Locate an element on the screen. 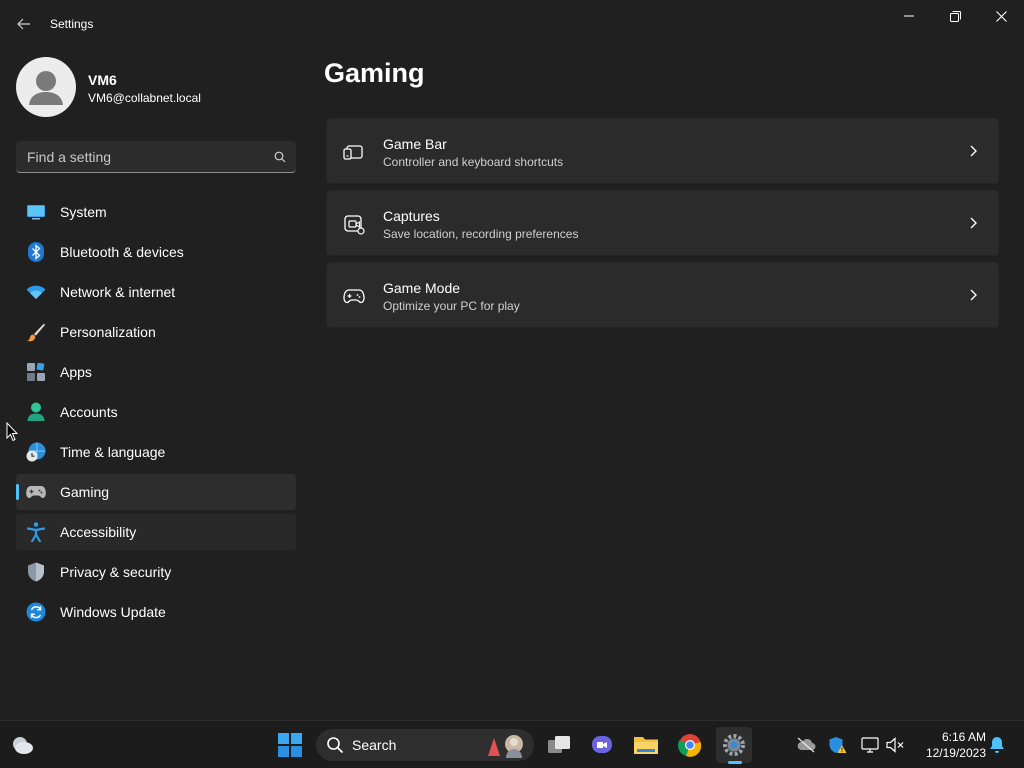  defender-warning-icon is located at coordinates (838, 745).